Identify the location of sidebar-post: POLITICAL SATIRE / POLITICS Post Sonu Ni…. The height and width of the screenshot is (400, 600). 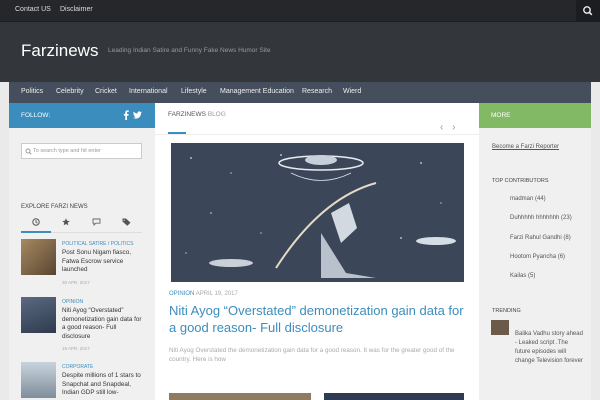
(81, 264).